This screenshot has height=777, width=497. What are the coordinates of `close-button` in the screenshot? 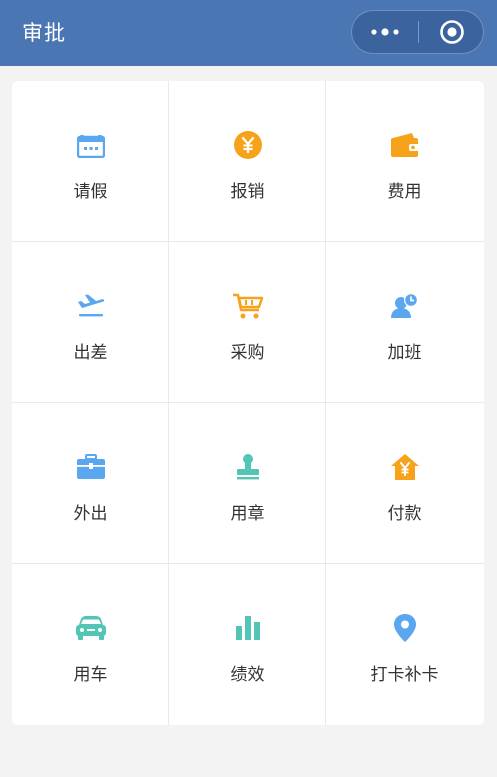 It's located at (451, 32).